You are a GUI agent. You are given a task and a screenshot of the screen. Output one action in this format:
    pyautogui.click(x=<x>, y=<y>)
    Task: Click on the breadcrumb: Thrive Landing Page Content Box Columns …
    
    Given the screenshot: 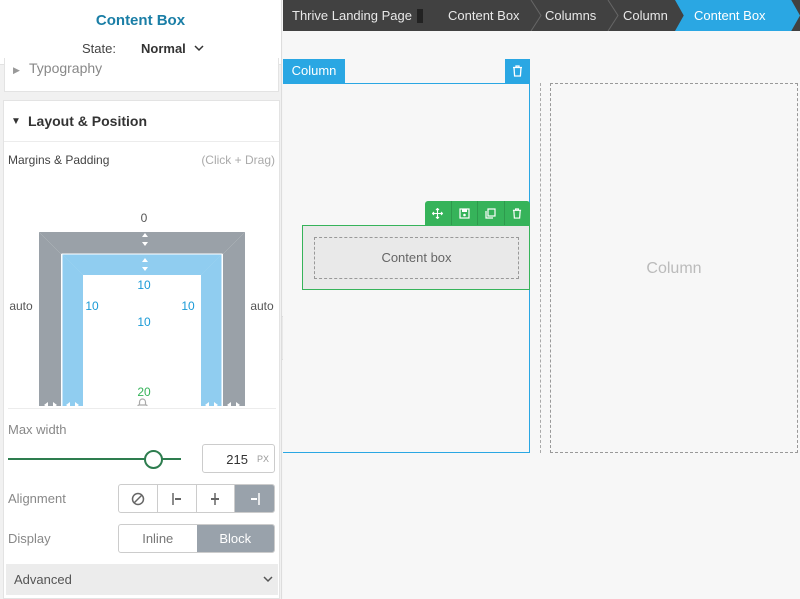 What is the action you would take?
    pyautogui.click(x=541, y=15)
    